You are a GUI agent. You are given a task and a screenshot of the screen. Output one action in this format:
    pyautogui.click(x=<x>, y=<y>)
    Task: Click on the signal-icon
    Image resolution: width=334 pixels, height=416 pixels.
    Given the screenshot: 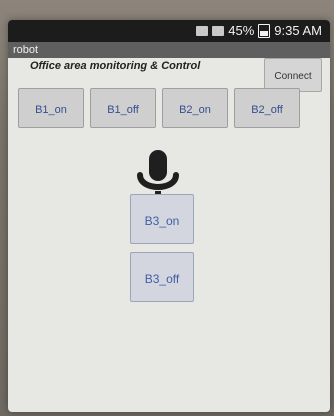 What is the action you would take?
    pyautogui.click(x=202, y=30)
    